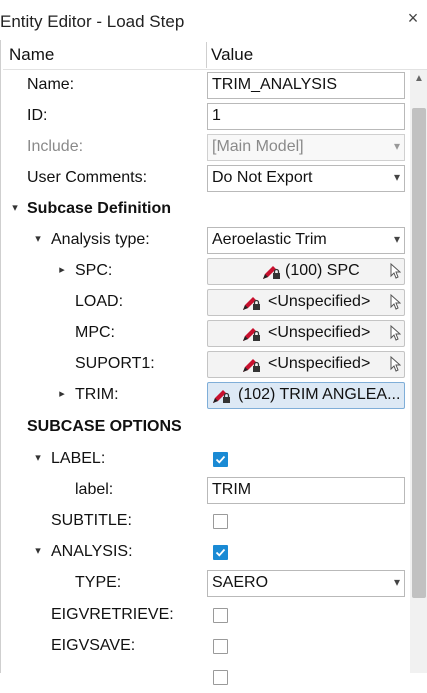 The width and height of the screenshot is (427, 693). Describe the element at coordinates (413, 18) in the screenshot. I see `close-icon: ×` at that location.